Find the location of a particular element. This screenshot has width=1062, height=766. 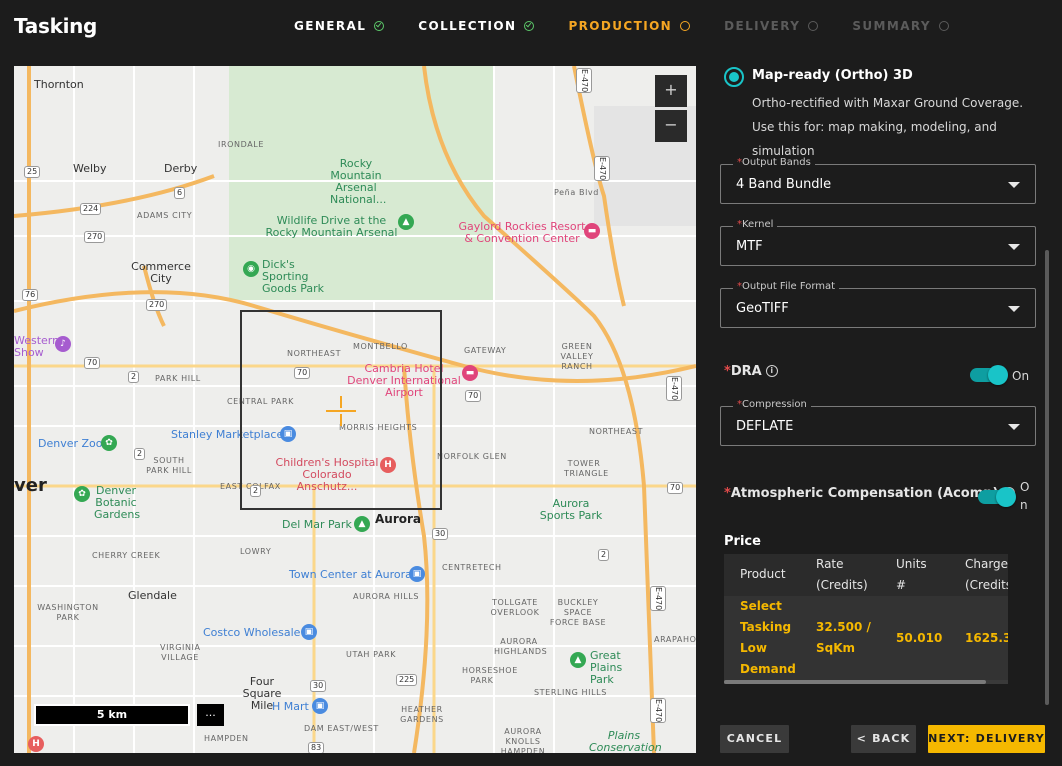

compression-value: DEFLATE is located at coordinates (765, 426).